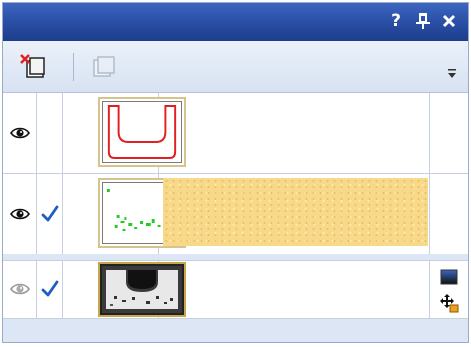 The height and width of the screenshot is (347, 471). I want to click on help-button: ?, so click(396, 21).